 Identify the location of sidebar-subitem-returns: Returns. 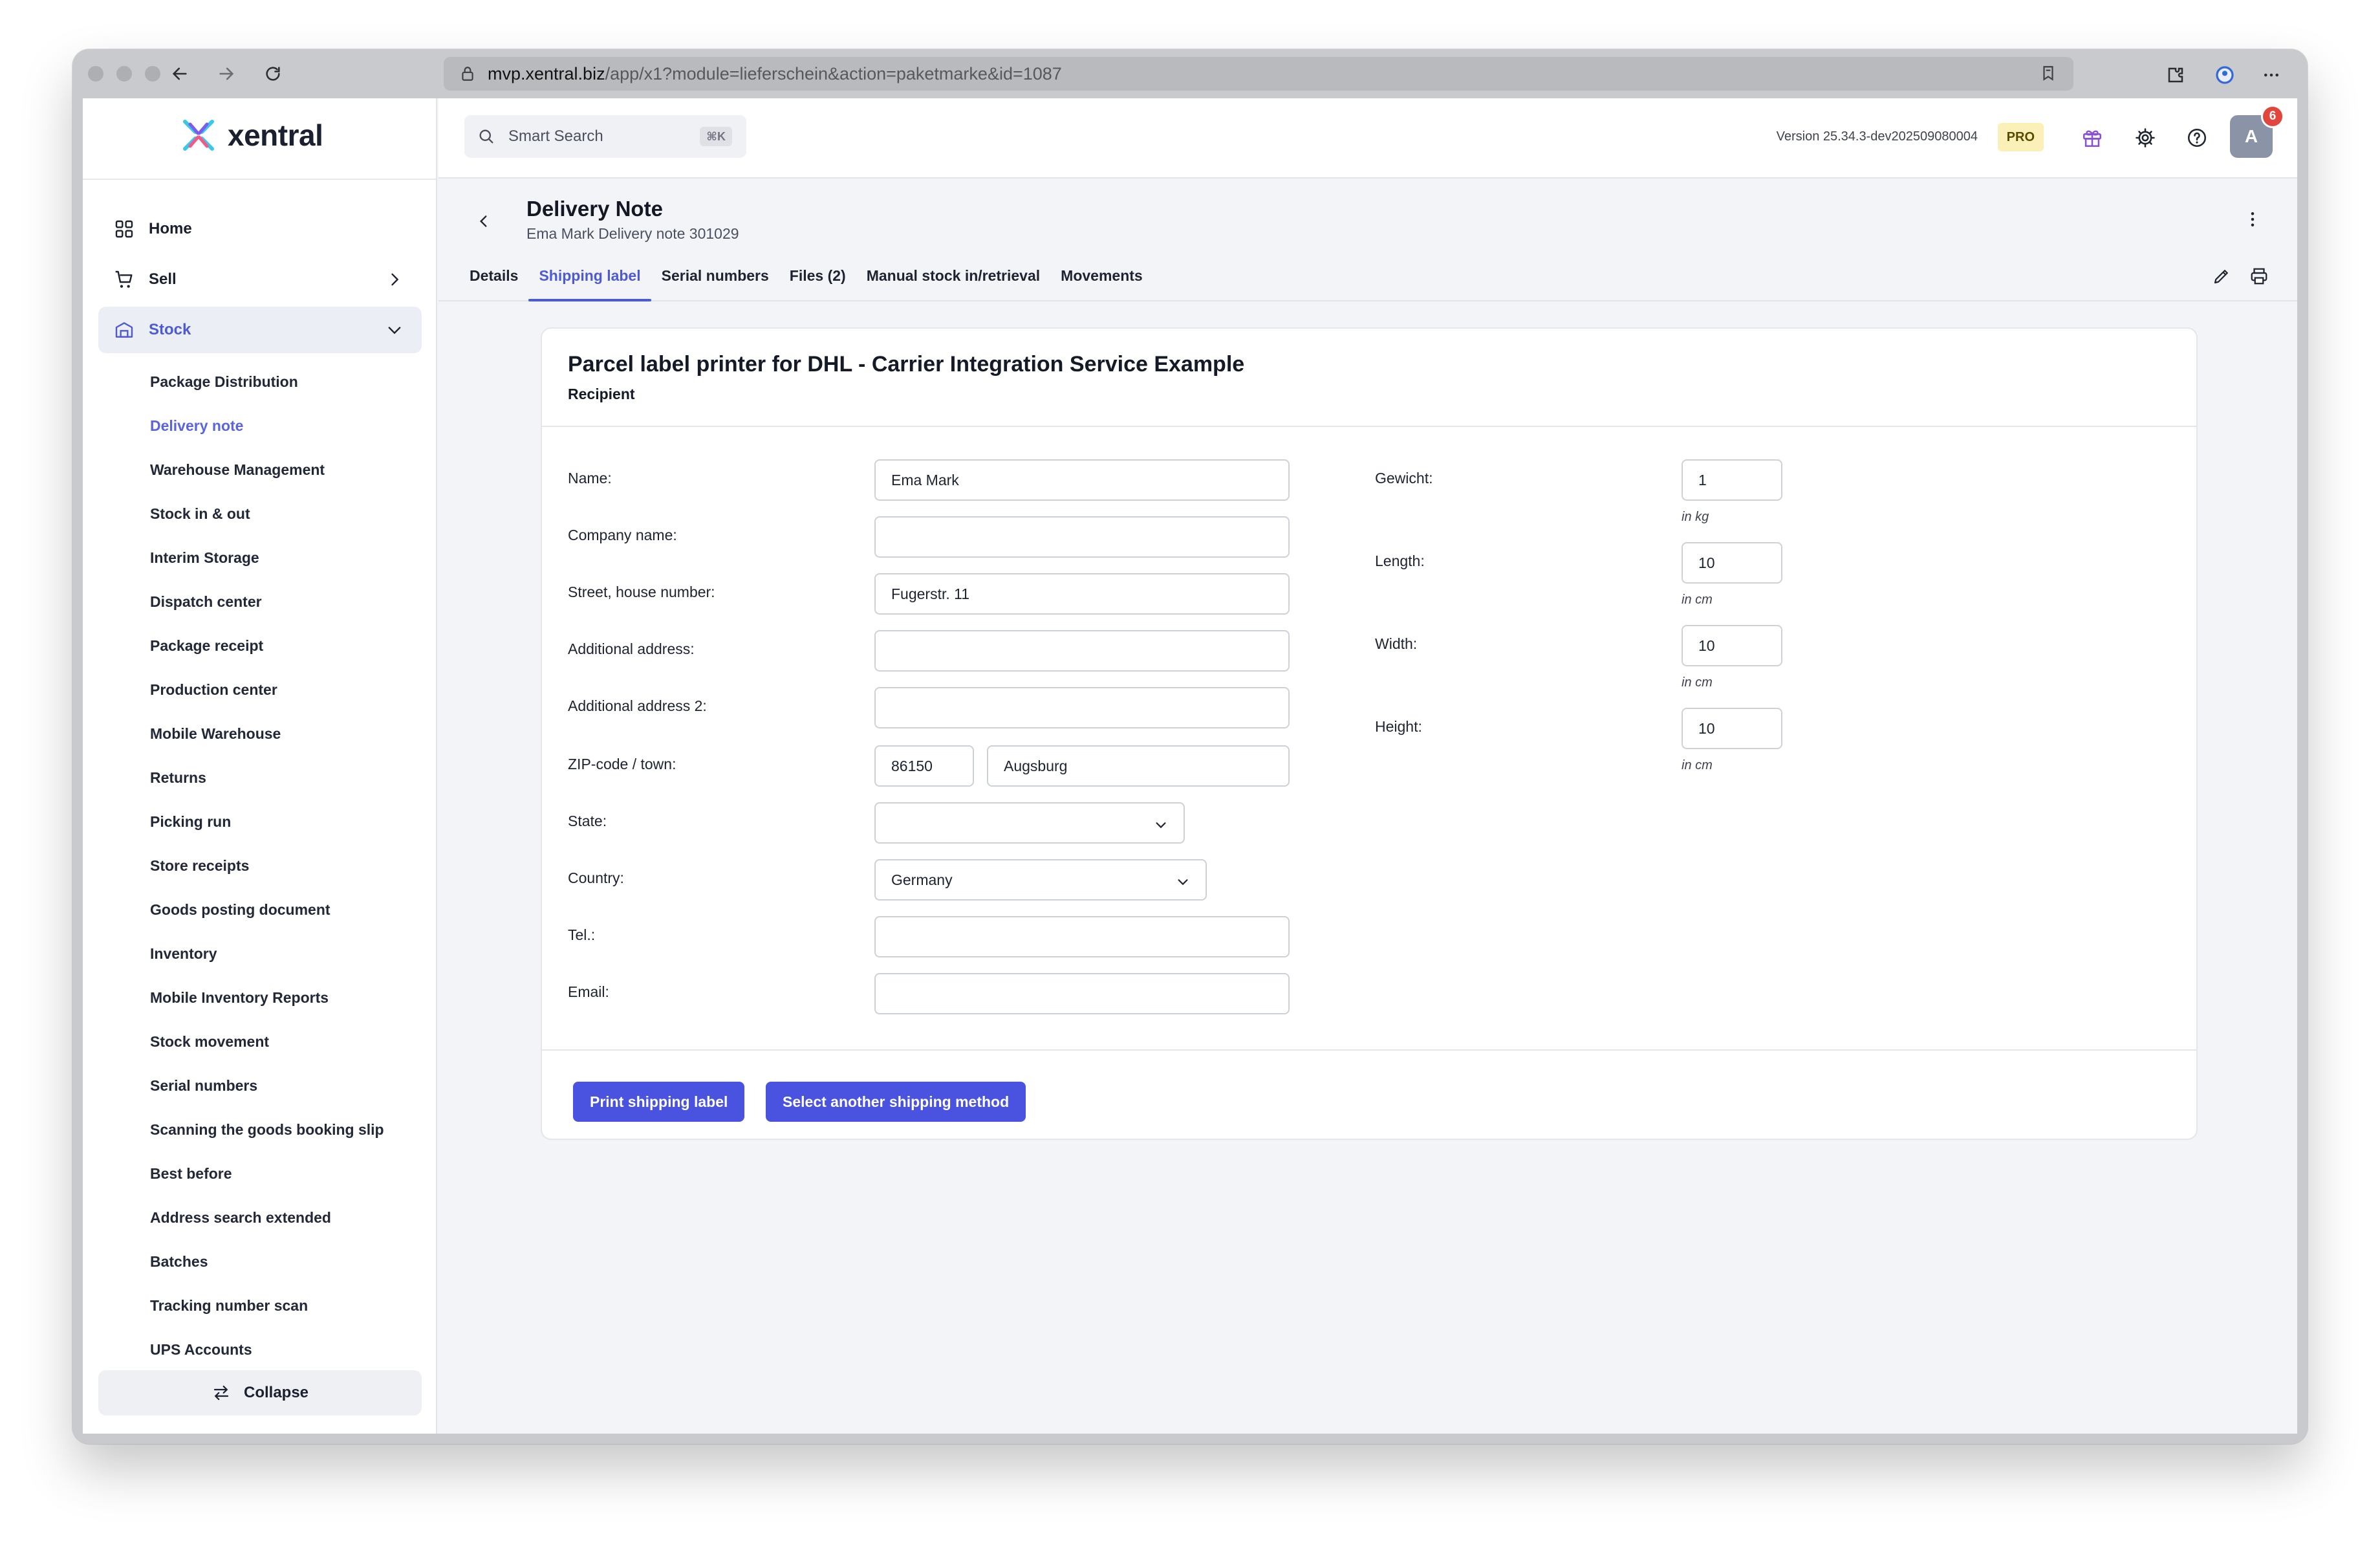
(178, 778).